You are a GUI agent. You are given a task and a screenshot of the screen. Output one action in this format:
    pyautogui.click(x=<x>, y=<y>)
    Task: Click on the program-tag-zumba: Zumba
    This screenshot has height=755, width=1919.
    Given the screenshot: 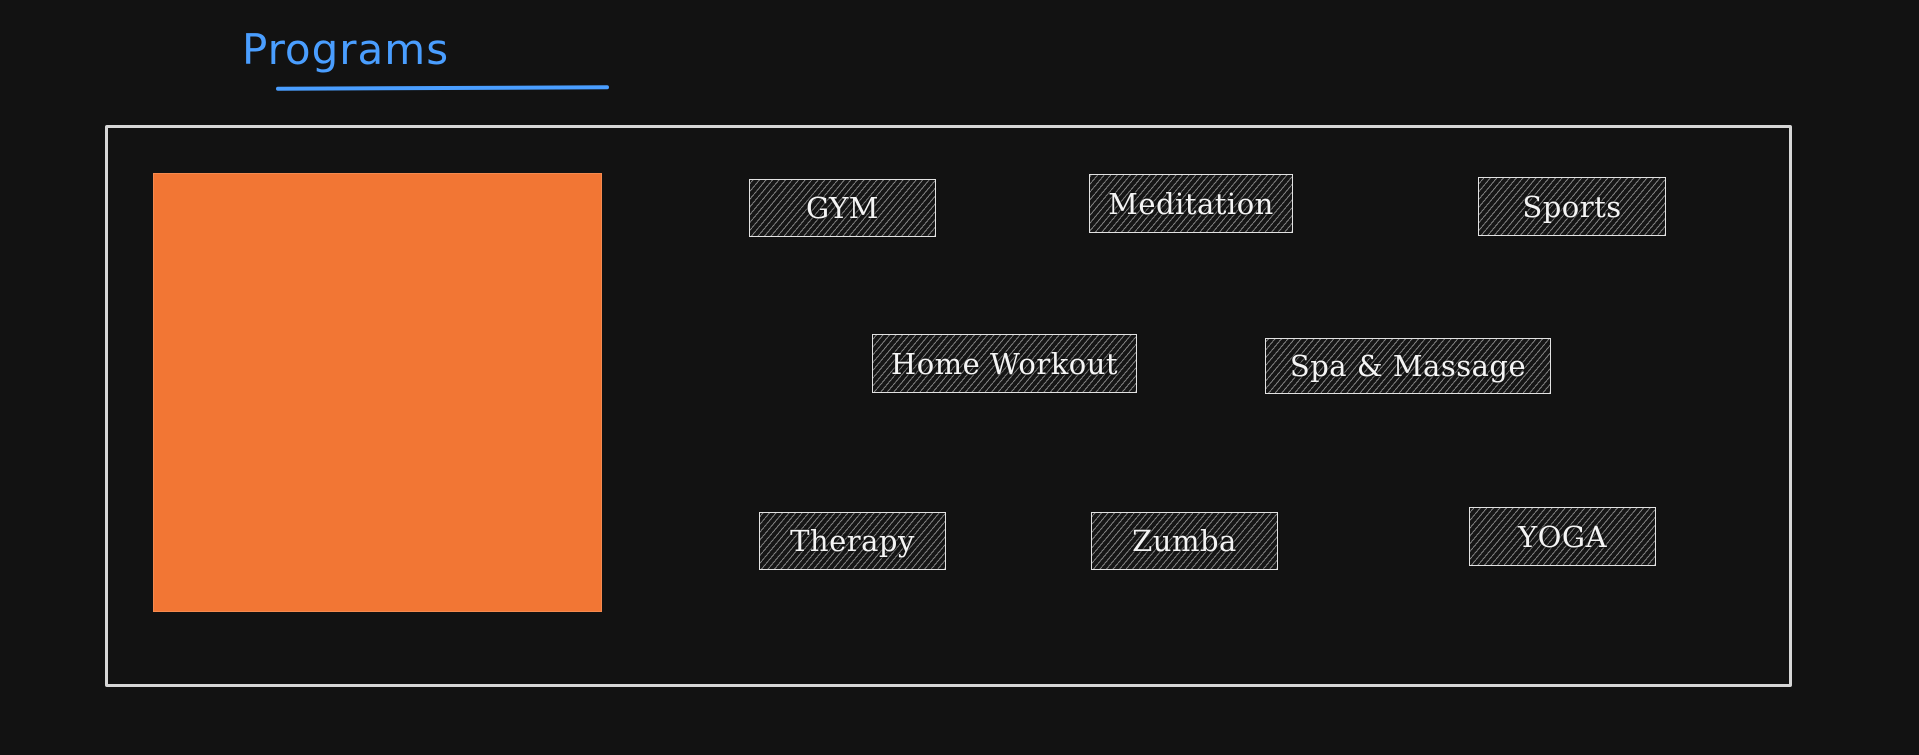 What is the action you would take?
    pyautogui.click(x=1184, y=541)
    